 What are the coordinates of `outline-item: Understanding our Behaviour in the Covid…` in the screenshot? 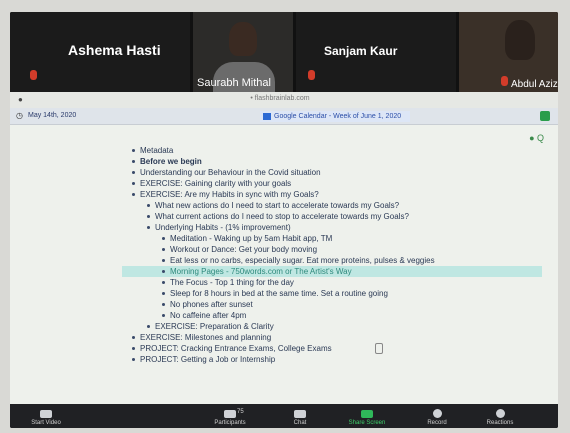 It's located at (332, 172).